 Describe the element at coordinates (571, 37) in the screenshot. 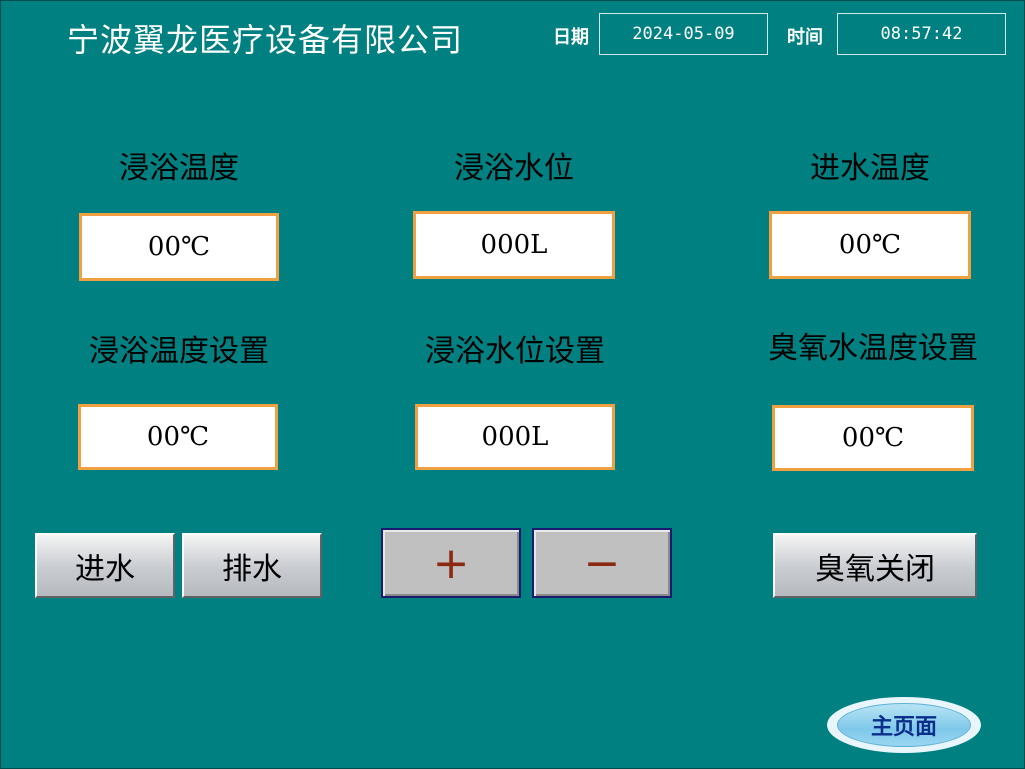

I see `date-label: 日期` at that location.